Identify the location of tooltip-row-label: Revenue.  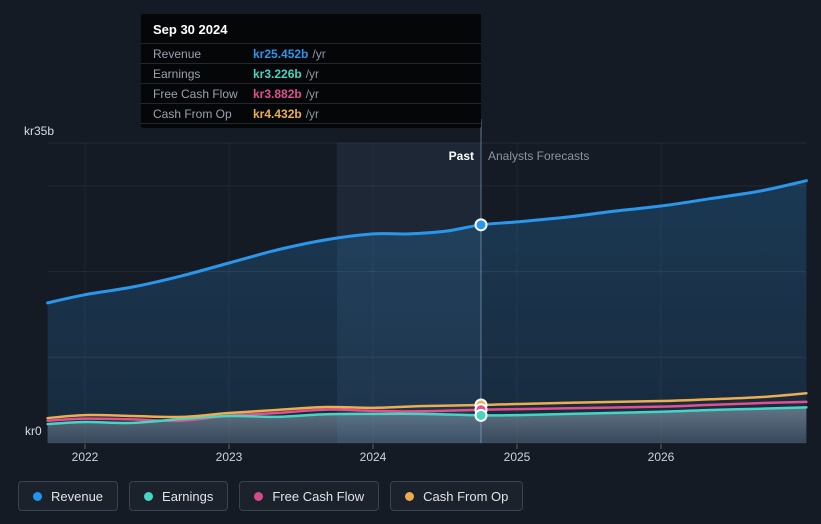
(177, 53).